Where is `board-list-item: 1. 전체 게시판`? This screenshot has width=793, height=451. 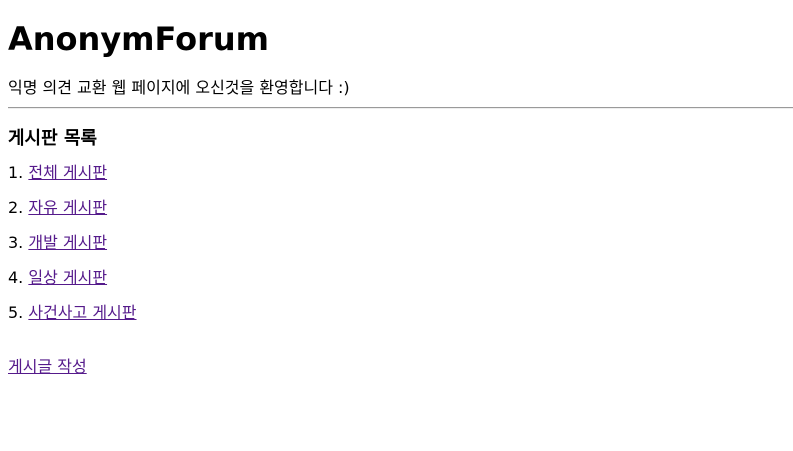 board-list-item: 1. 전체 게시판 is located at coordinates (396, 173).